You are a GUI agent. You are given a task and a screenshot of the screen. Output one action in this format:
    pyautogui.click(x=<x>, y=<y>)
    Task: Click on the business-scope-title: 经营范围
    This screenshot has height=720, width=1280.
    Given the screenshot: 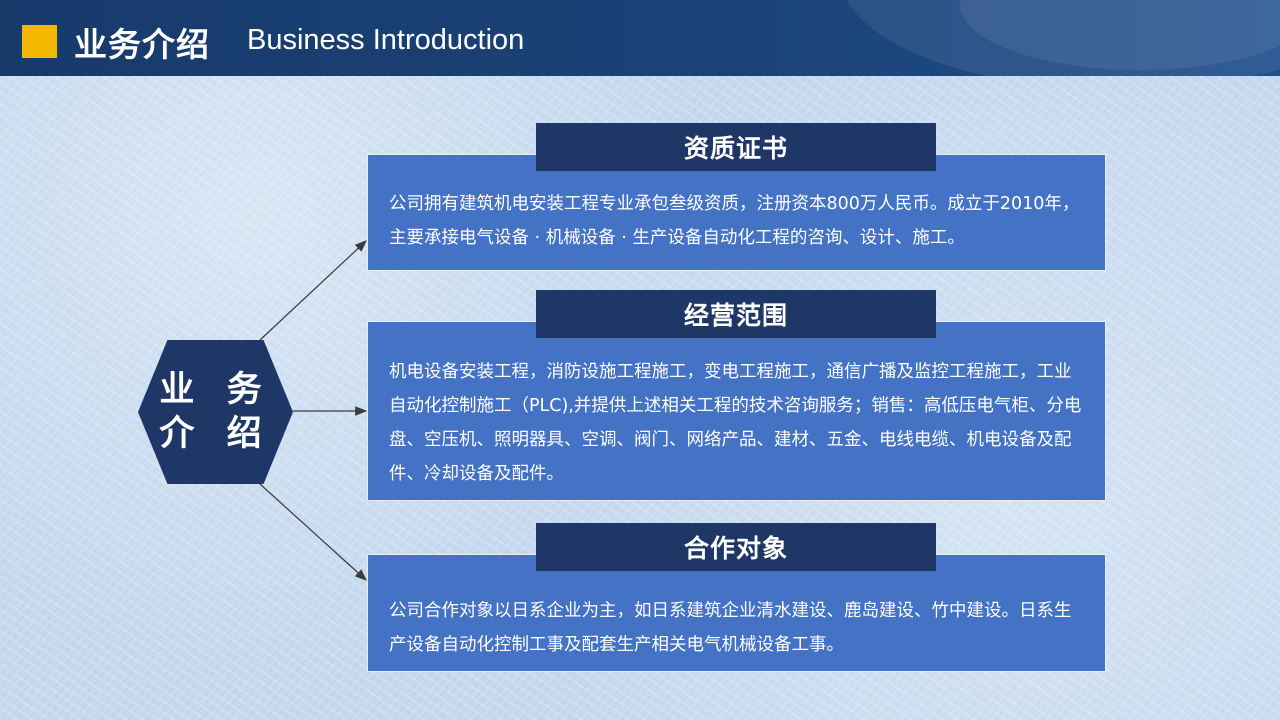 What is the action you would take?
    pyautogui.click(x=736, y=314)
    